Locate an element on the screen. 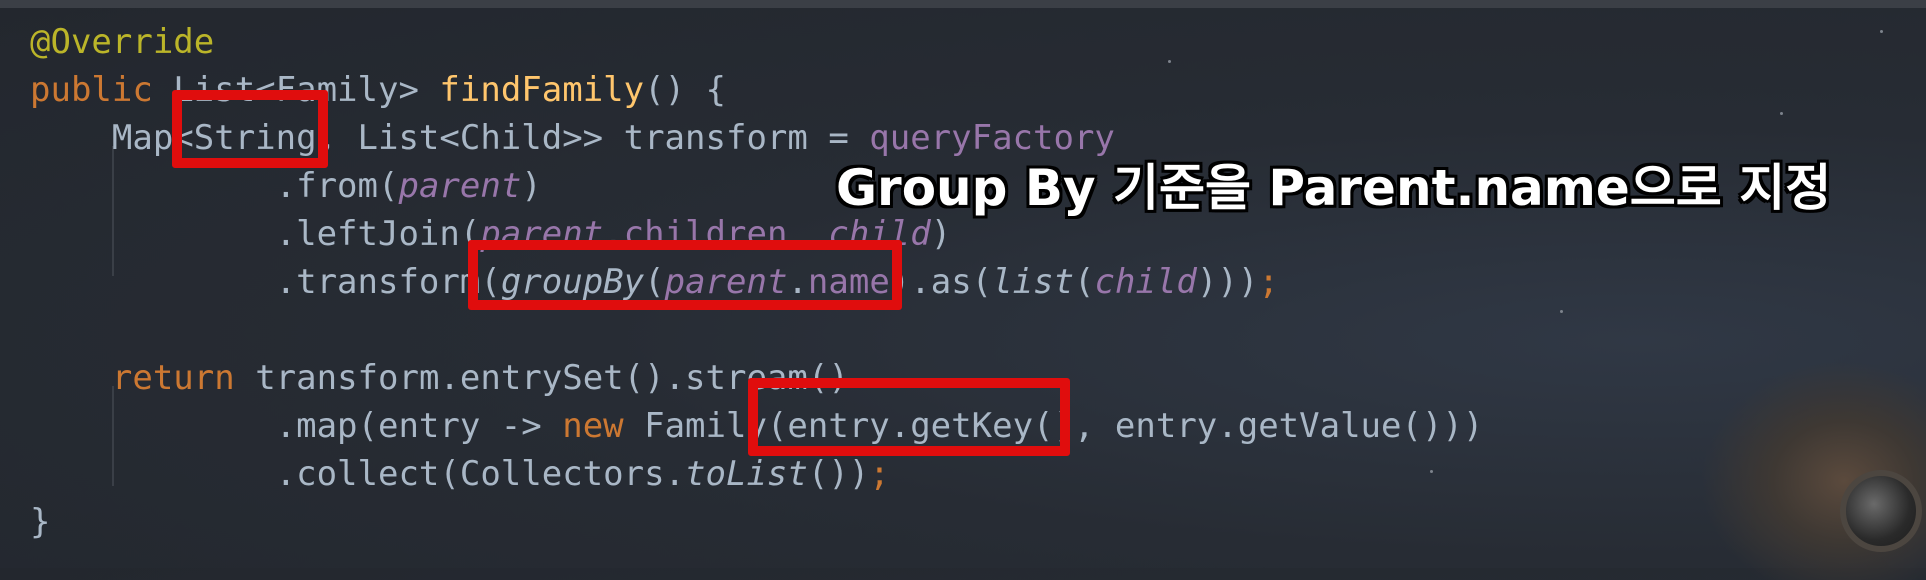 This screenshot has height=580, width=1926. code-token: () { is located at coordinates (685, 90).